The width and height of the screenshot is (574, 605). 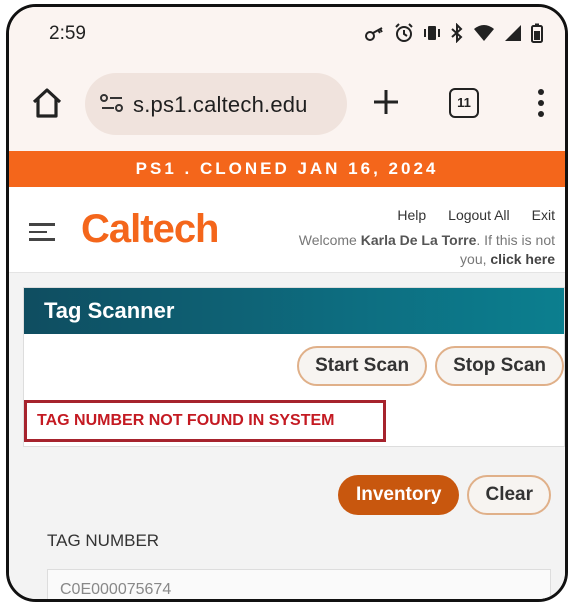 I want to click on home-button, so click(x=47, y=103).